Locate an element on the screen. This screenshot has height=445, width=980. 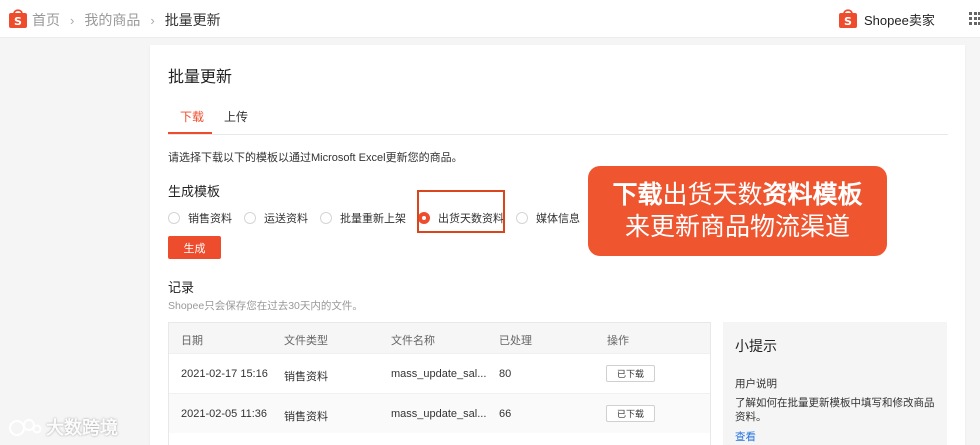
watermark: 大数跨境 is located at coordinates (63, 427).